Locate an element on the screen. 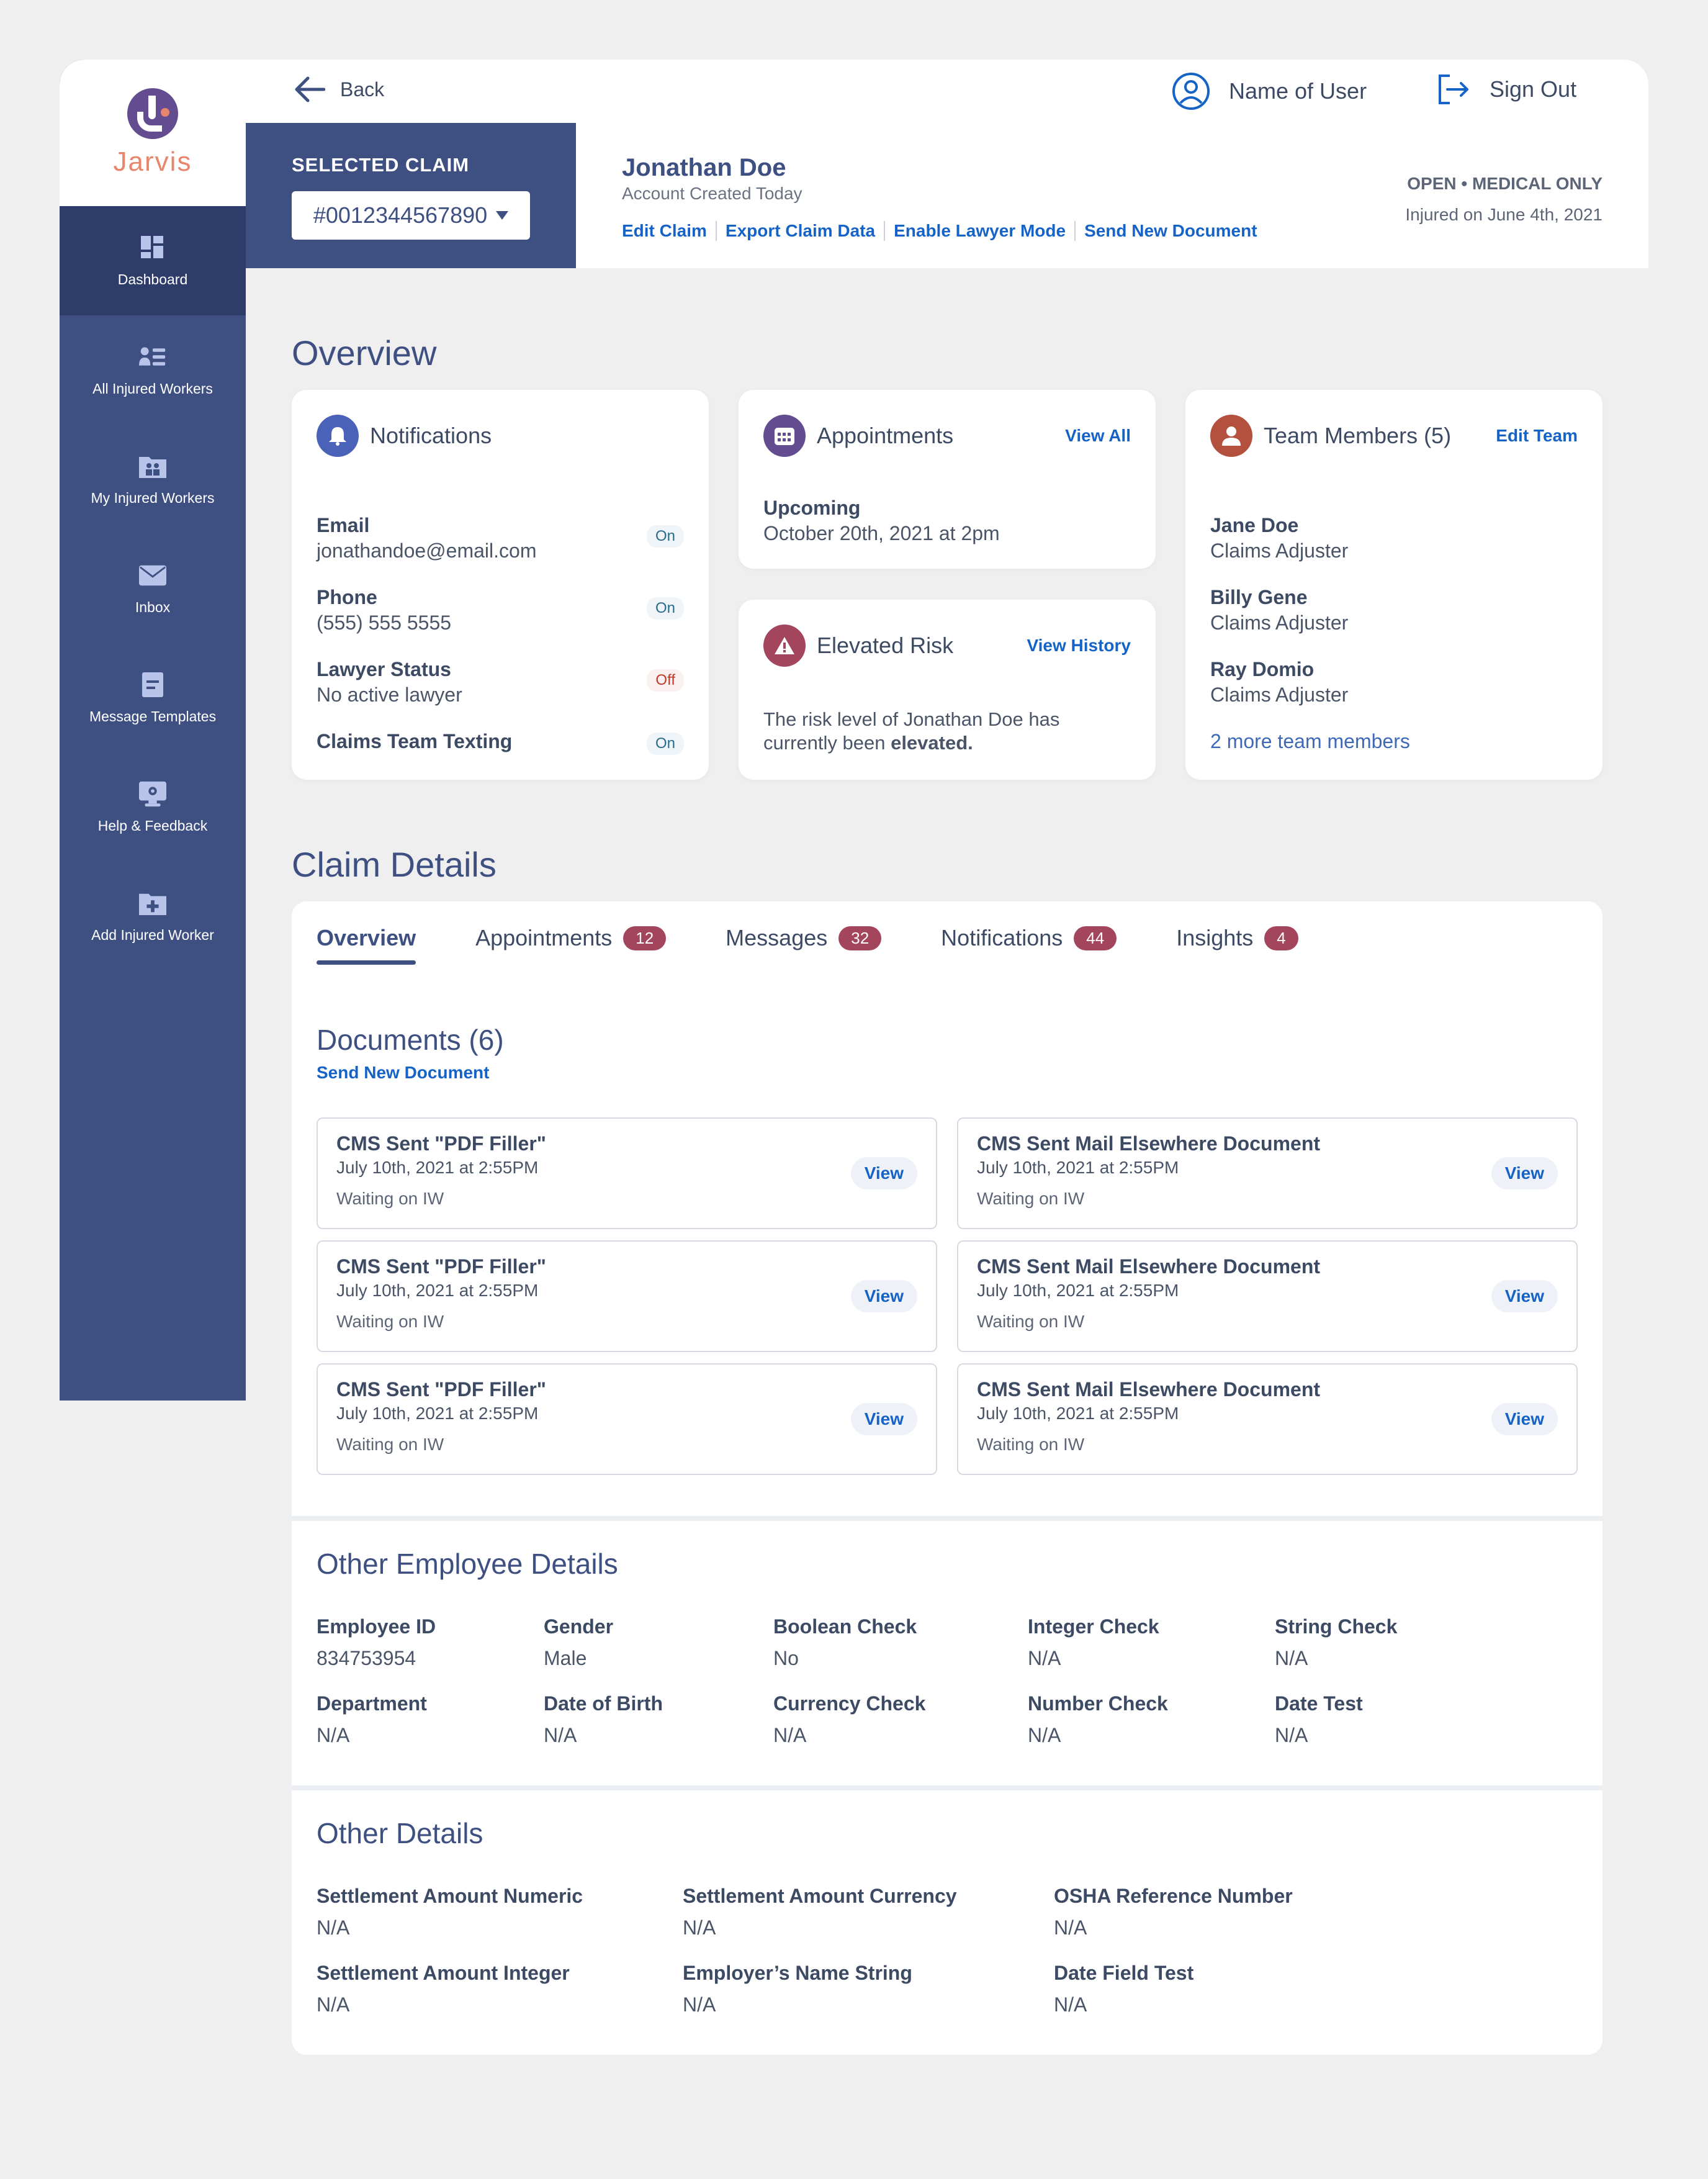  field-label: Settlement Amount Numeric is located at coordinates (450, 1896).